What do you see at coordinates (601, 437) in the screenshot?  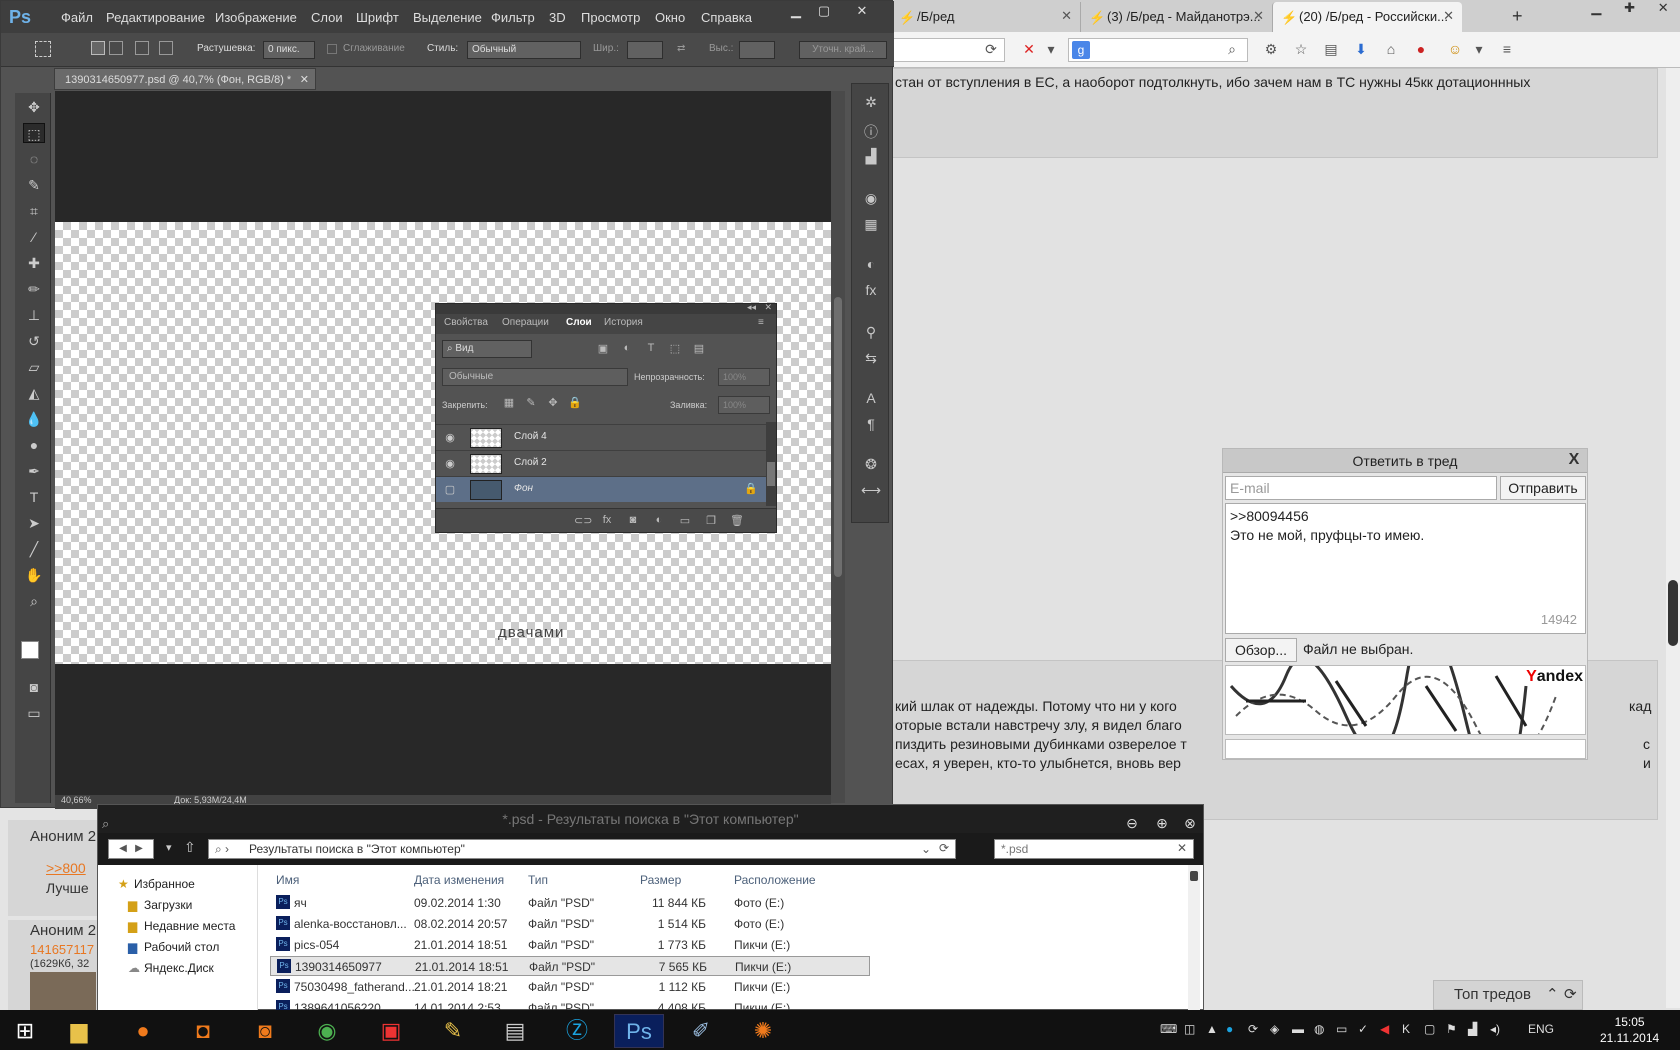 I see `layer-row: ◉ Слой 4` at bounding box center [601, 437].